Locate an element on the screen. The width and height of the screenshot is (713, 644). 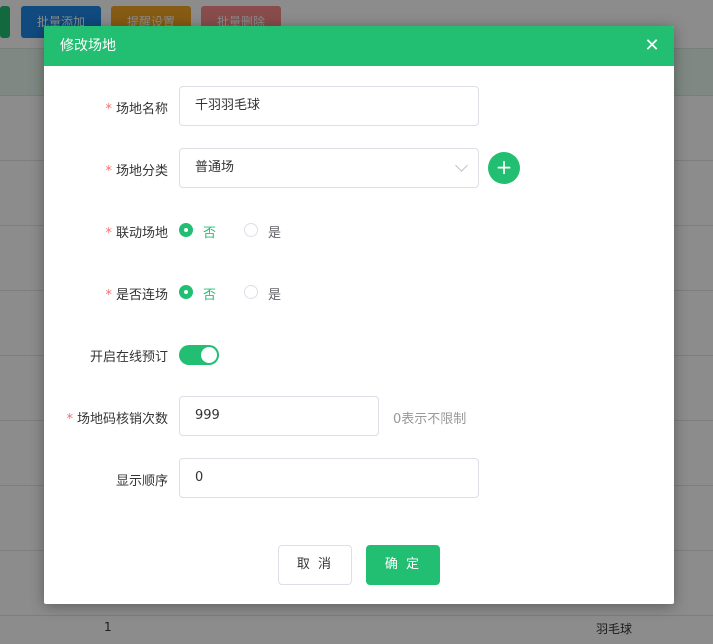
chevron-down-icon is located at coordinates (461, 165).